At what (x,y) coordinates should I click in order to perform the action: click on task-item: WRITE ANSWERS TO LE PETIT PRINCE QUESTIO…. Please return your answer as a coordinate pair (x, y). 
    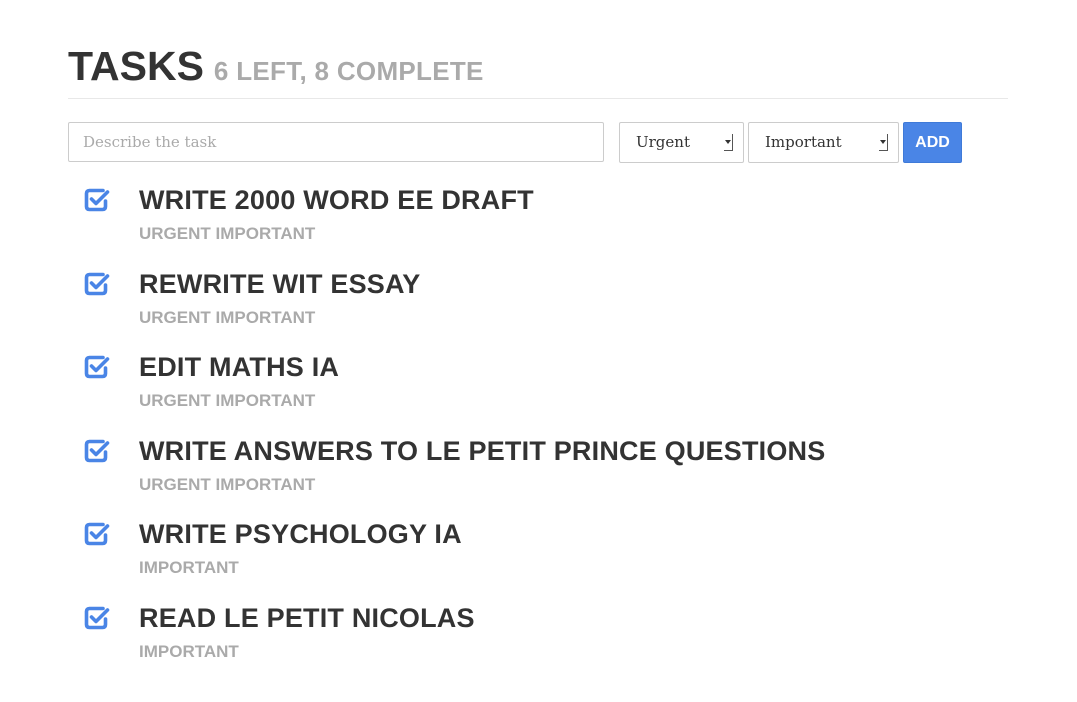
    Looking at the image, I should click on (538, 475).